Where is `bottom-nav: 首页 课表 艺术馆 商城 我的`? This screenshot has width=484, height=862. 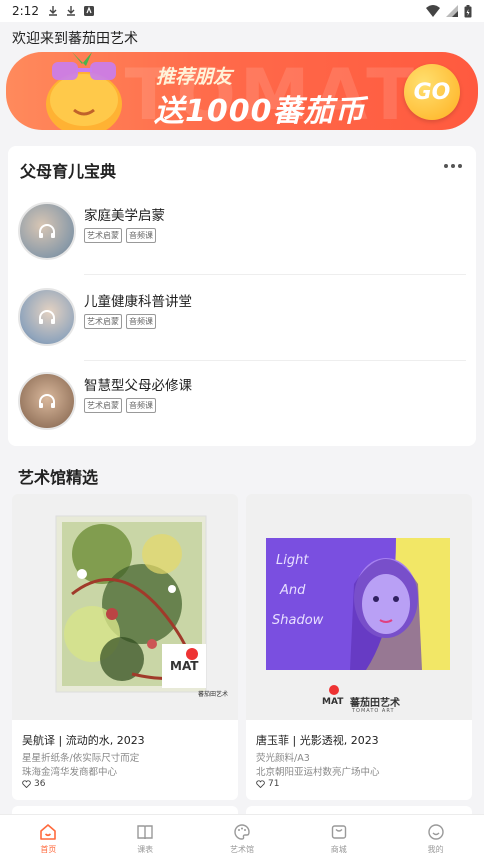 bottom-nav: 首页 课表 艺术馆 商城 我的 is located at coordinates (242, 838).